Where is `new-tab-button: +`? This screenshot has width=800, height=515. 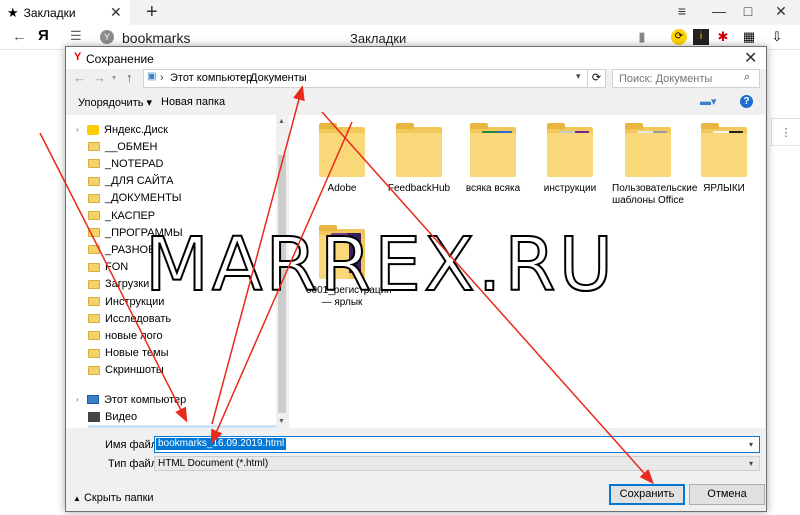 new-tab-button: + is located at coordinates (152, 12).